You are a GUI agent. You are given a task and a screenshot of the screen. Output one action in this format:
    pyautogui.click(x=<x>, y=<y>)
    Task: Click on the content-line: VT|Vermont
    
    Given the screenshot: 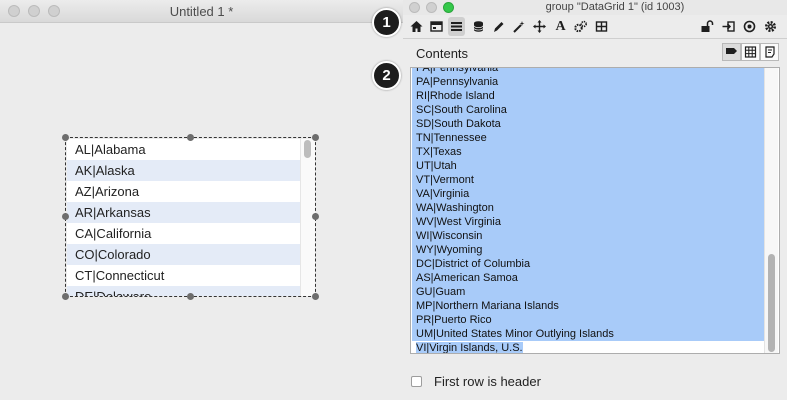 What is the action you would take?
    pyautogui.click(x=588, y=180)
    